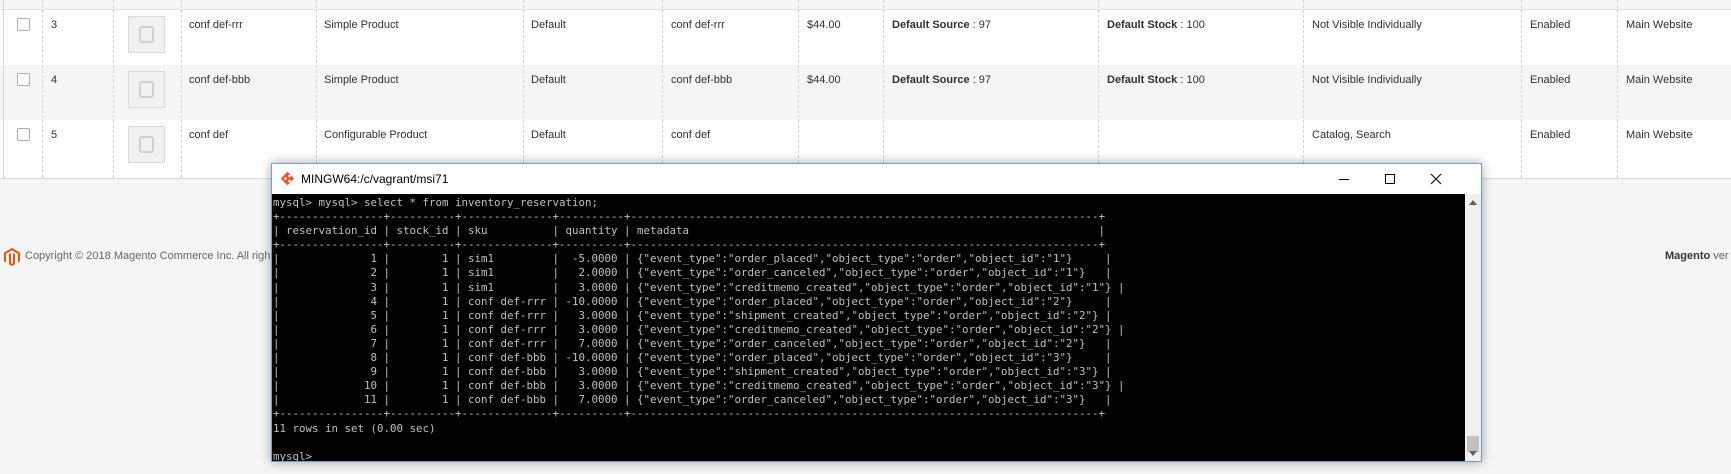 The image size is (1731, 474). Describe the element at coordinates (1688, 256) in the screenshot. I see `footer-brand: Magento` at that location.